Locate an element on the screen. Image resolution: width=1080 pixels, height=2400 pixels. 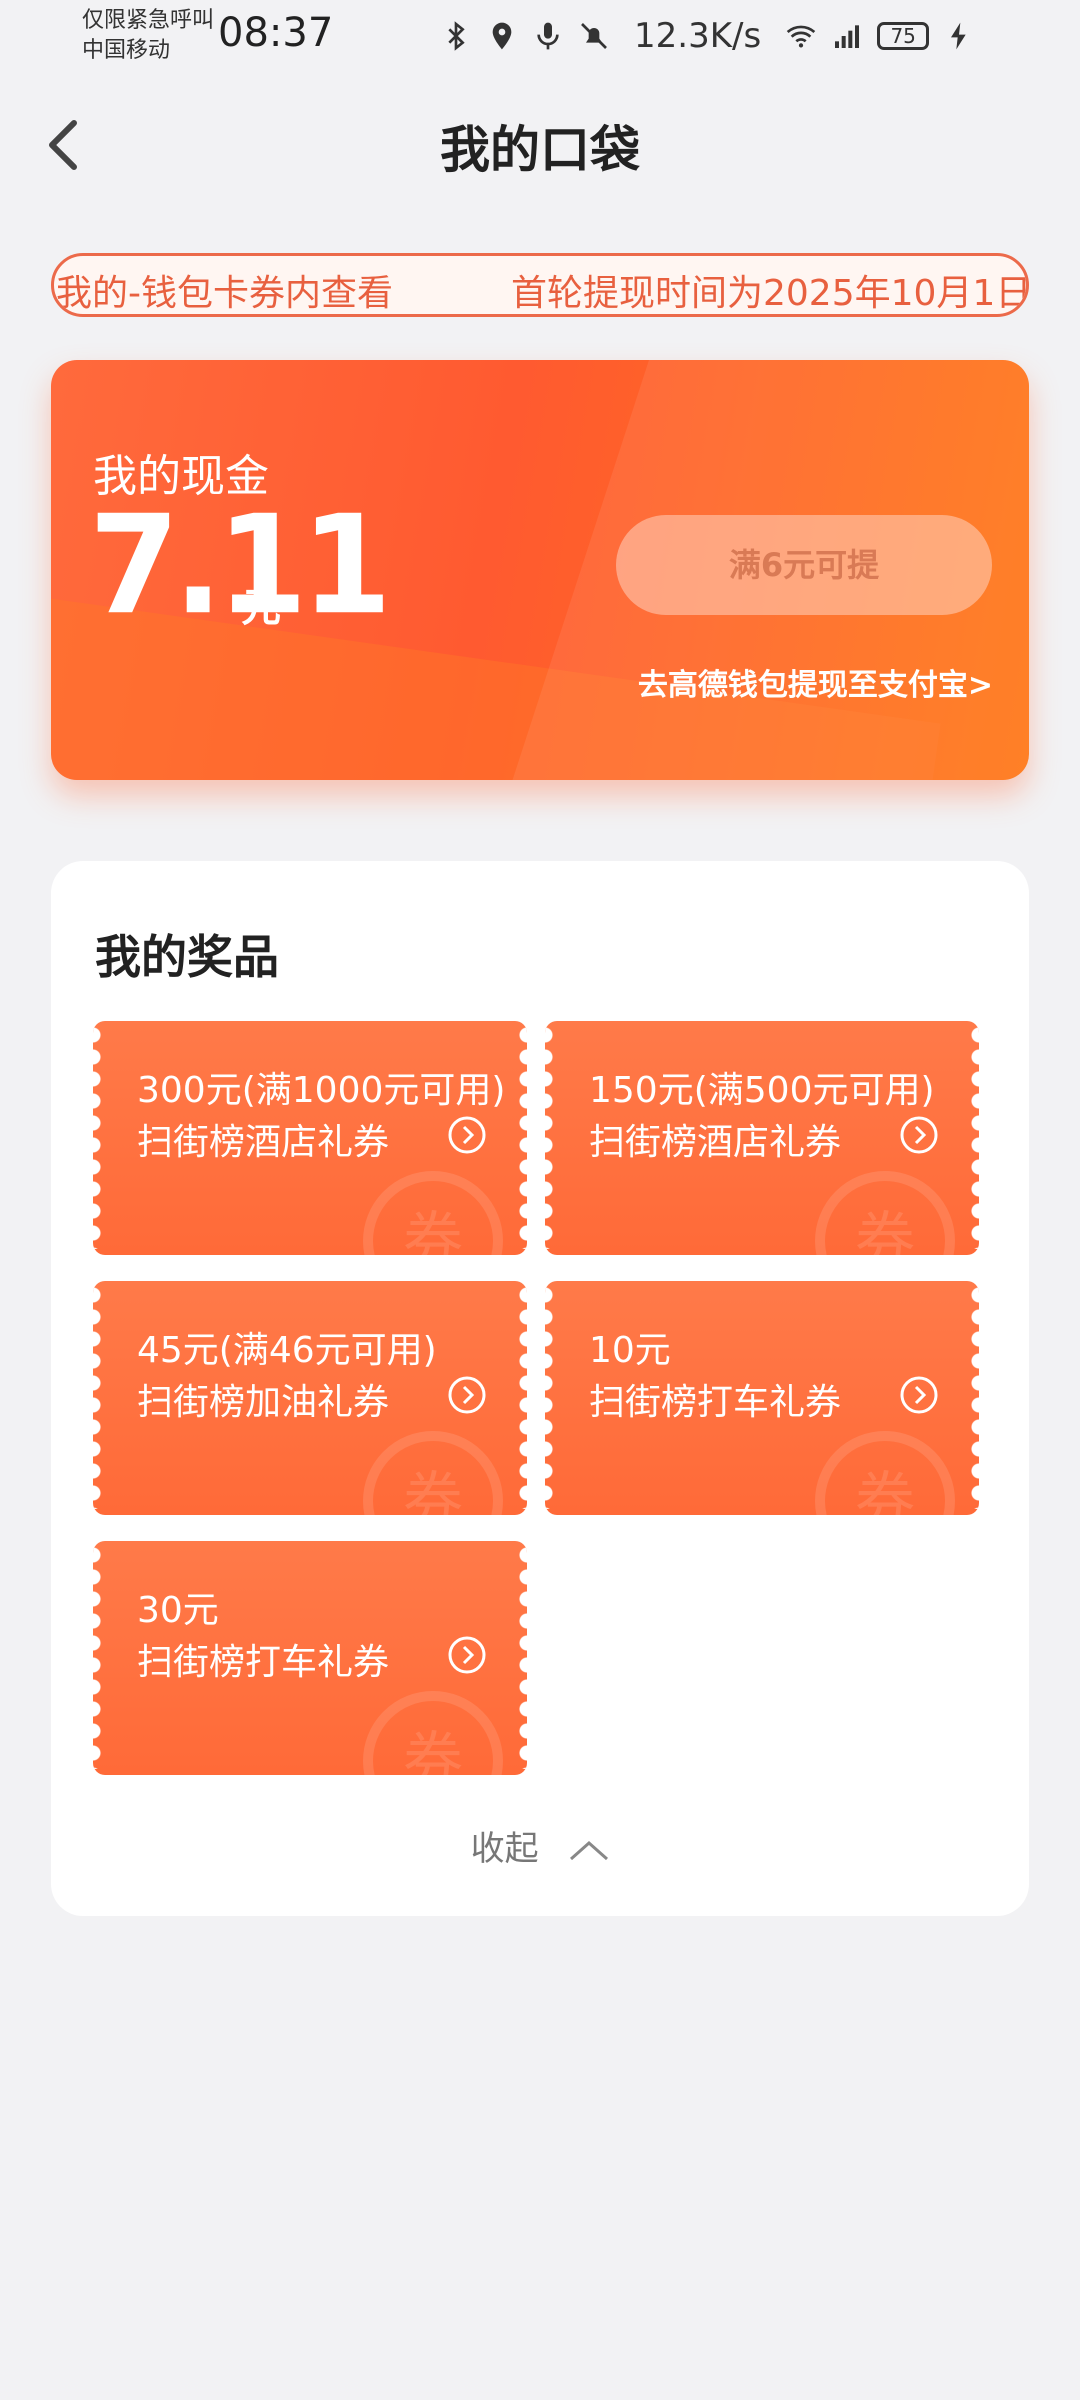
coupon-card: 券 10元 扫街榜打车礼券 is located at coordinates (762, 1398).